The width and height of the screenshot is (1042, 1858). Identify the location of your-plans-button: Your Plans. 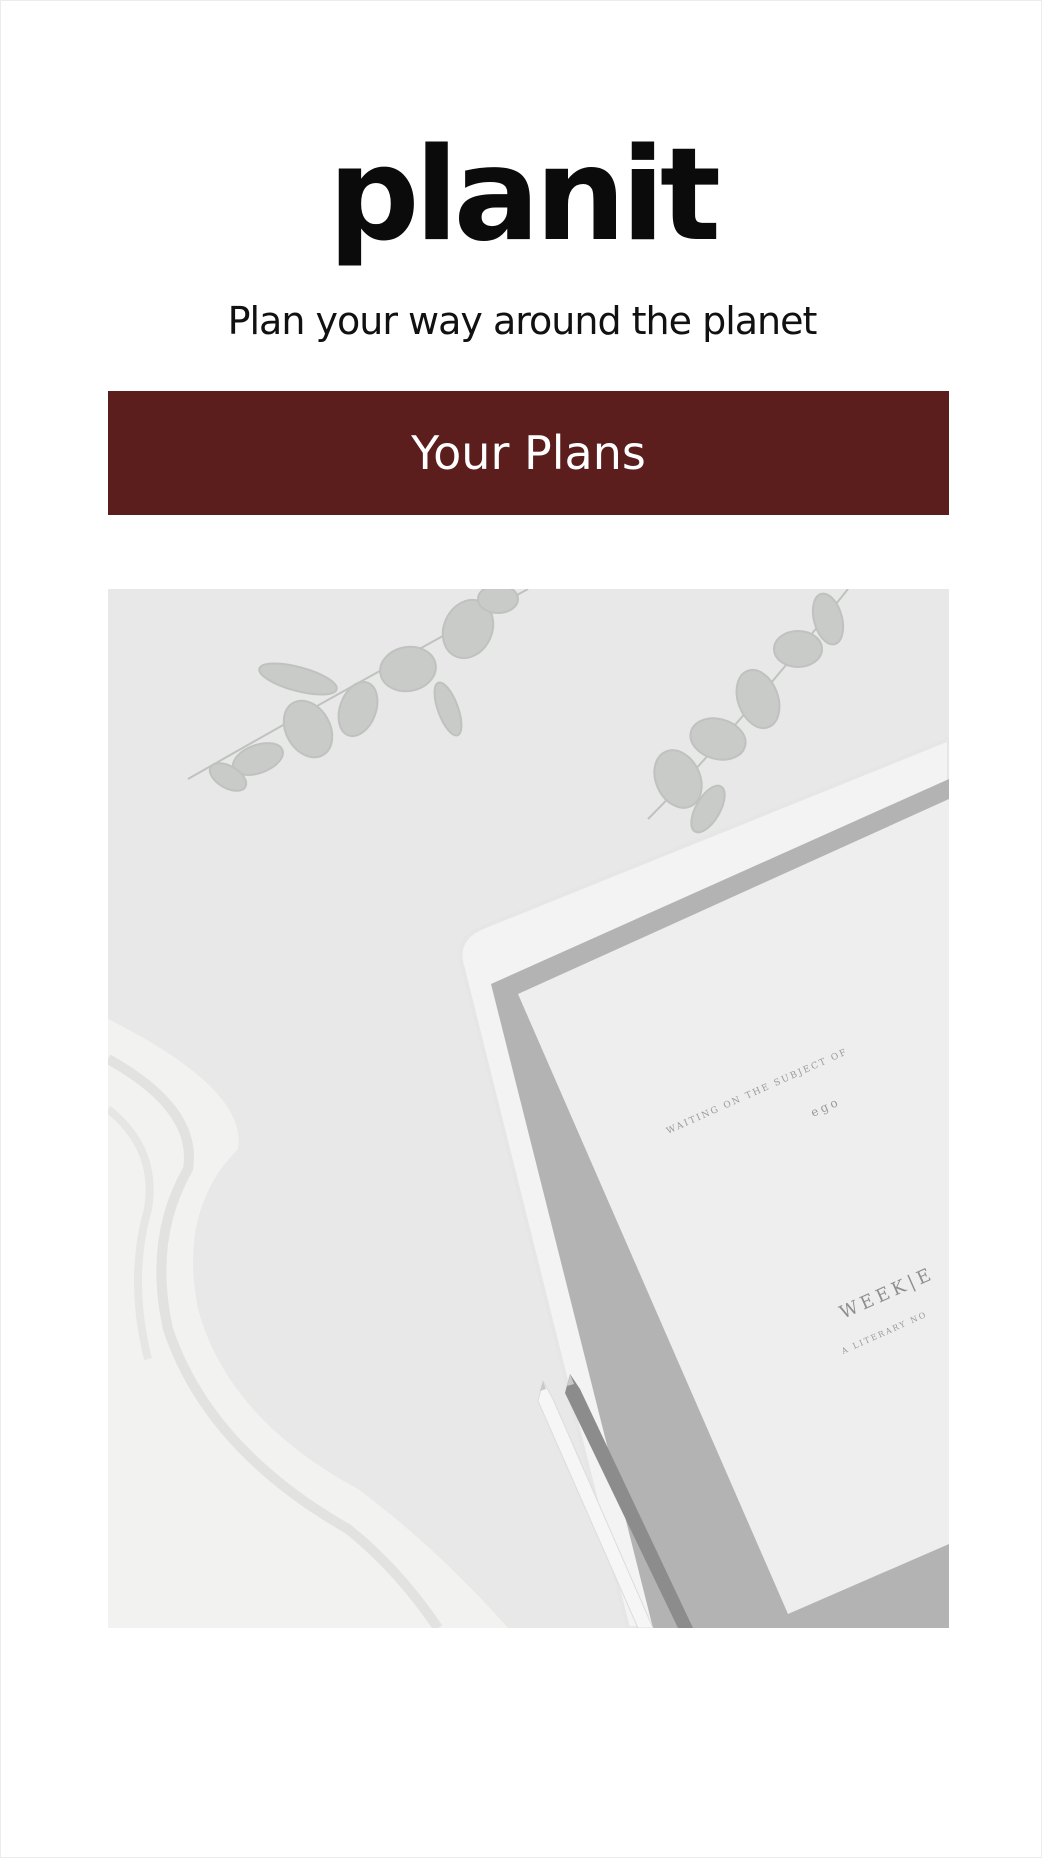
(528, 453).